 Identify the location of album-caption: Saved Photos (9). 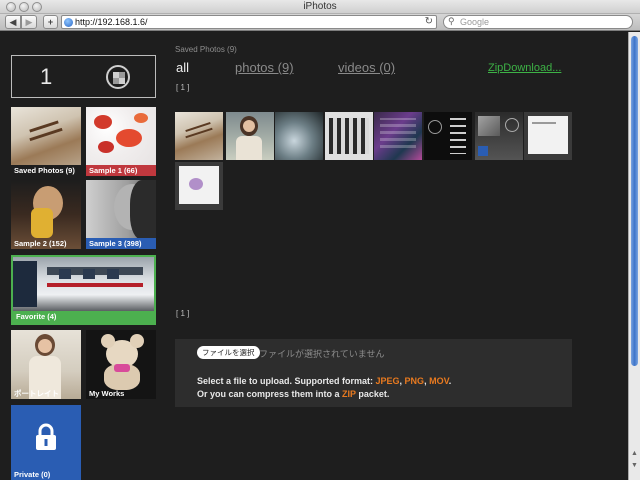
(46, 170).